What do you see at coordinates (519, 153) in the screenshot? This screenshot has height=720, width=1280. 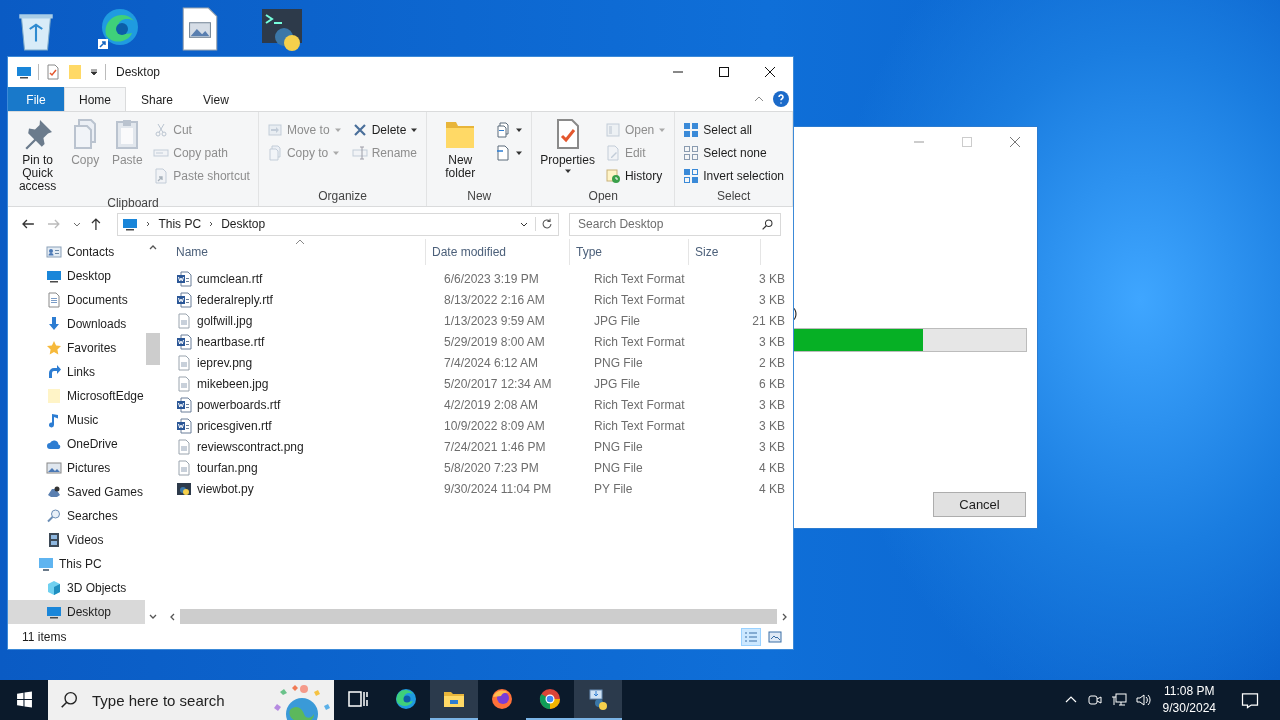 I see `caret-icon` at bounding box center [519, 153].